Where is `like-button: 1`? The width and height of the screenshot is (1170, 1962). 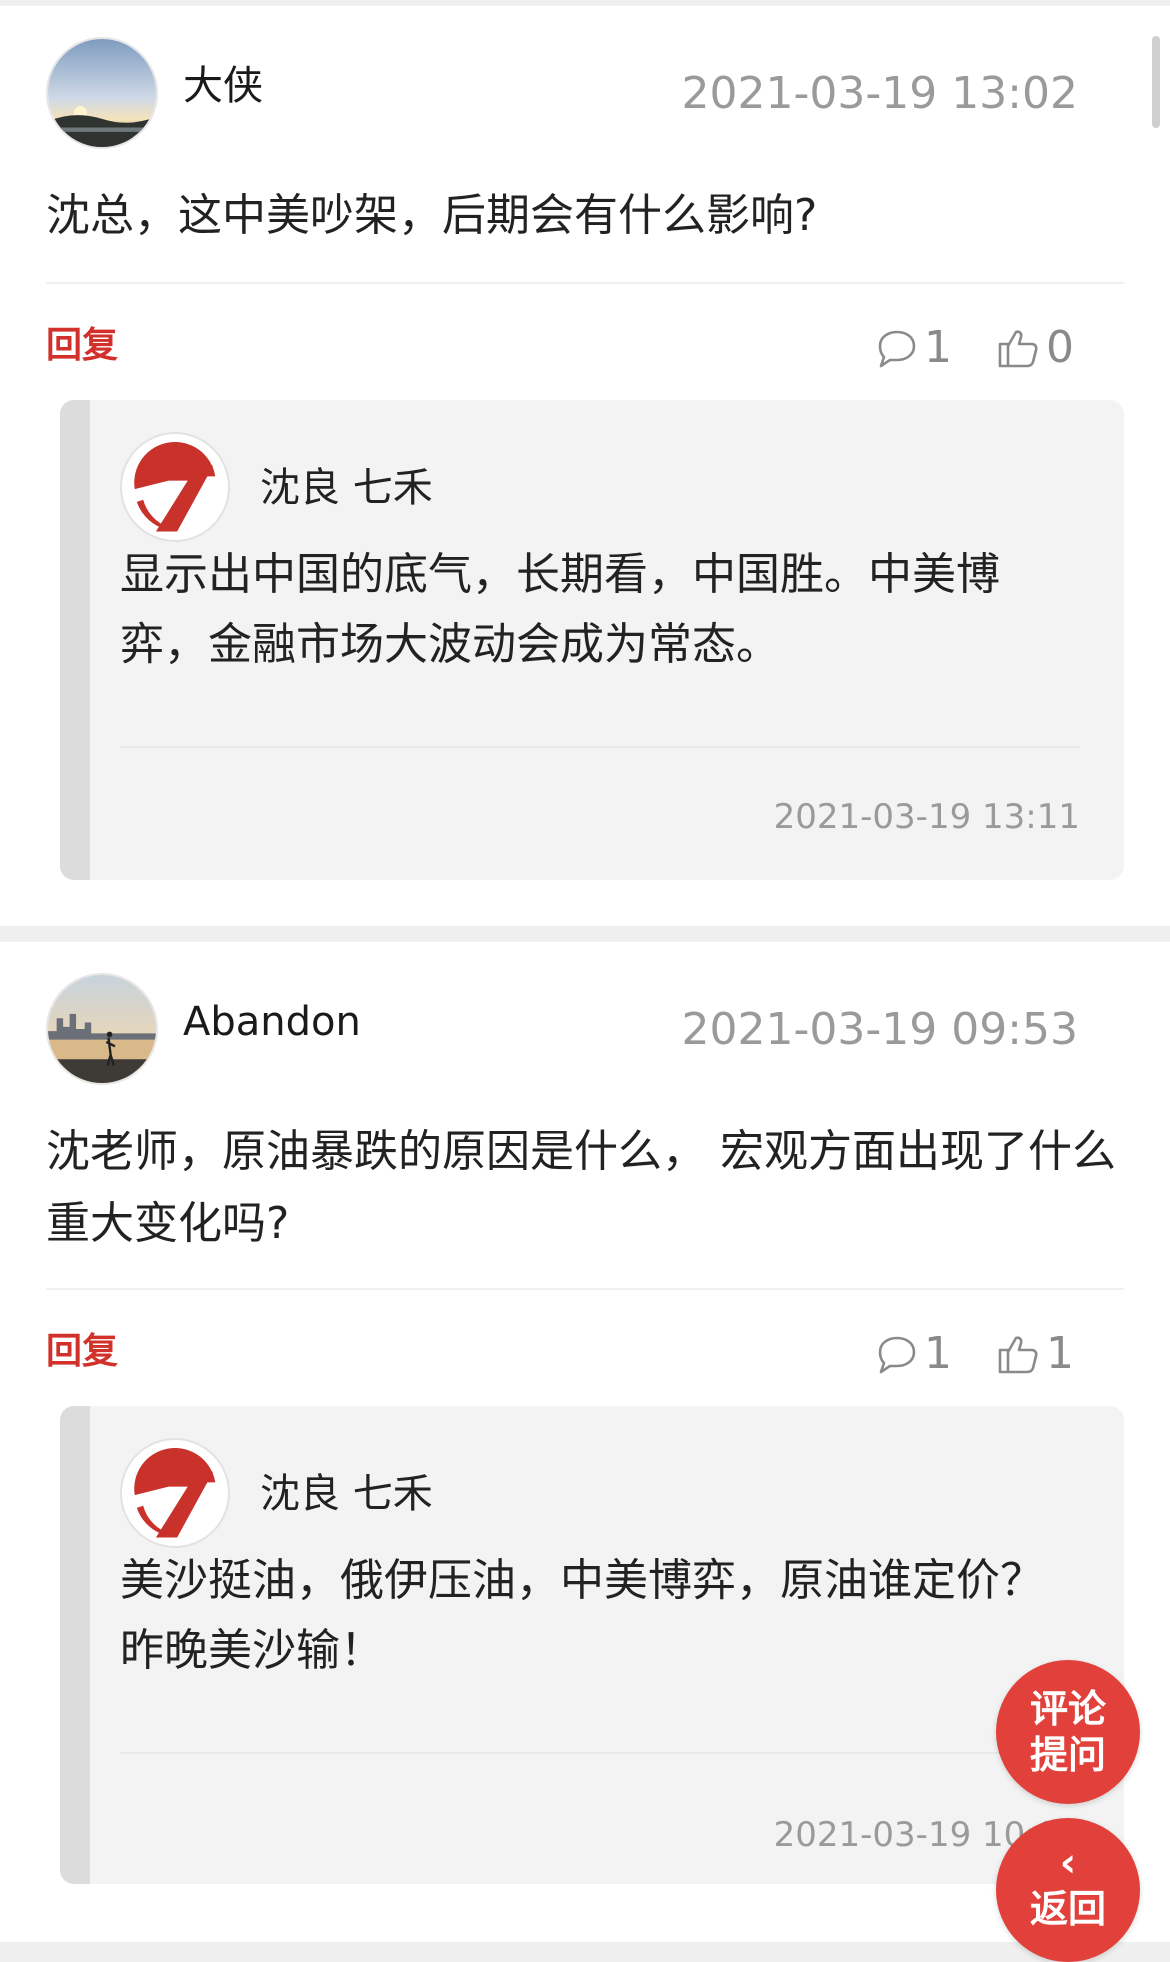 like-button: 1 is located at coordinates (1034, 1354).